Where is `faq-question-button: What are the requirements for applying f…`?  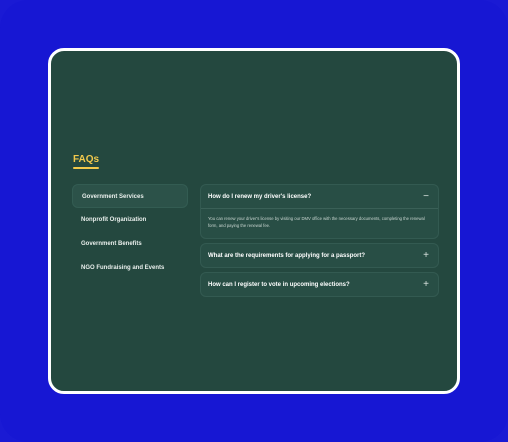 faq-question-button: What are the requirements for applying f… is located at coordinates (319, 255).